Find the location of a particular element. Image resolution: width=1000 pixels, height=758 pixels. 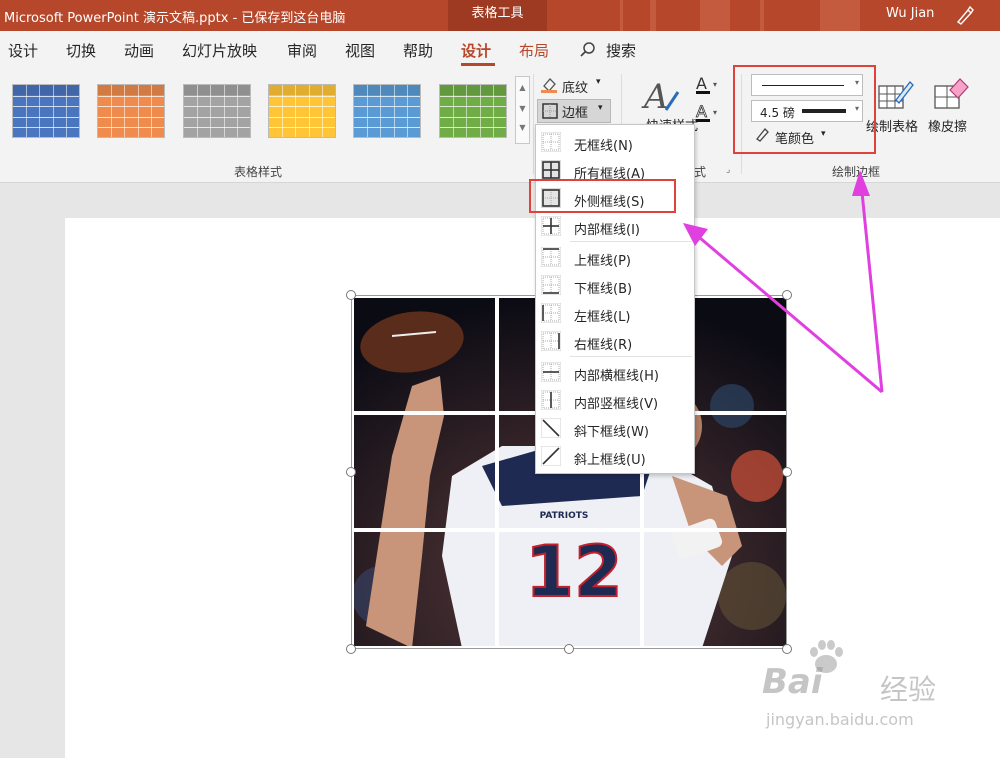

border-menu-item: 内部框线(I) is located at coordinates (615, 227).